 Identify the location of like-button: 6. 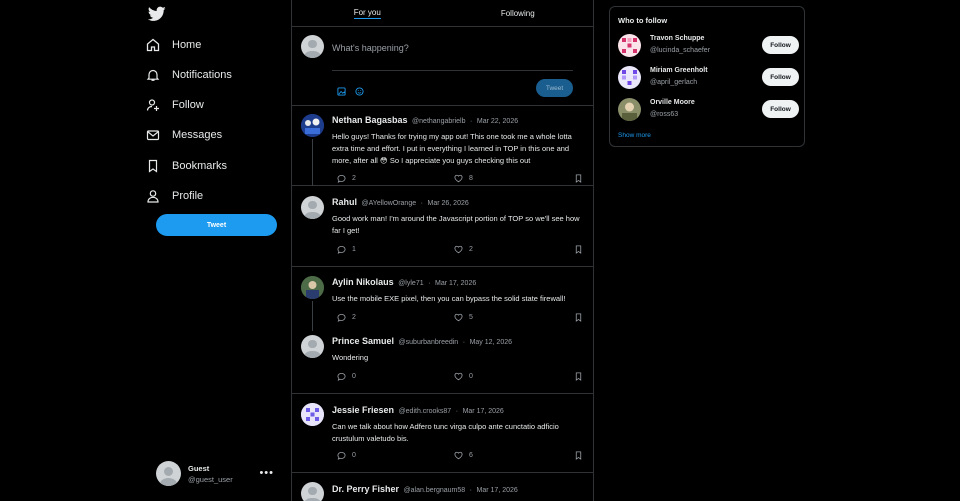
(463, 455).